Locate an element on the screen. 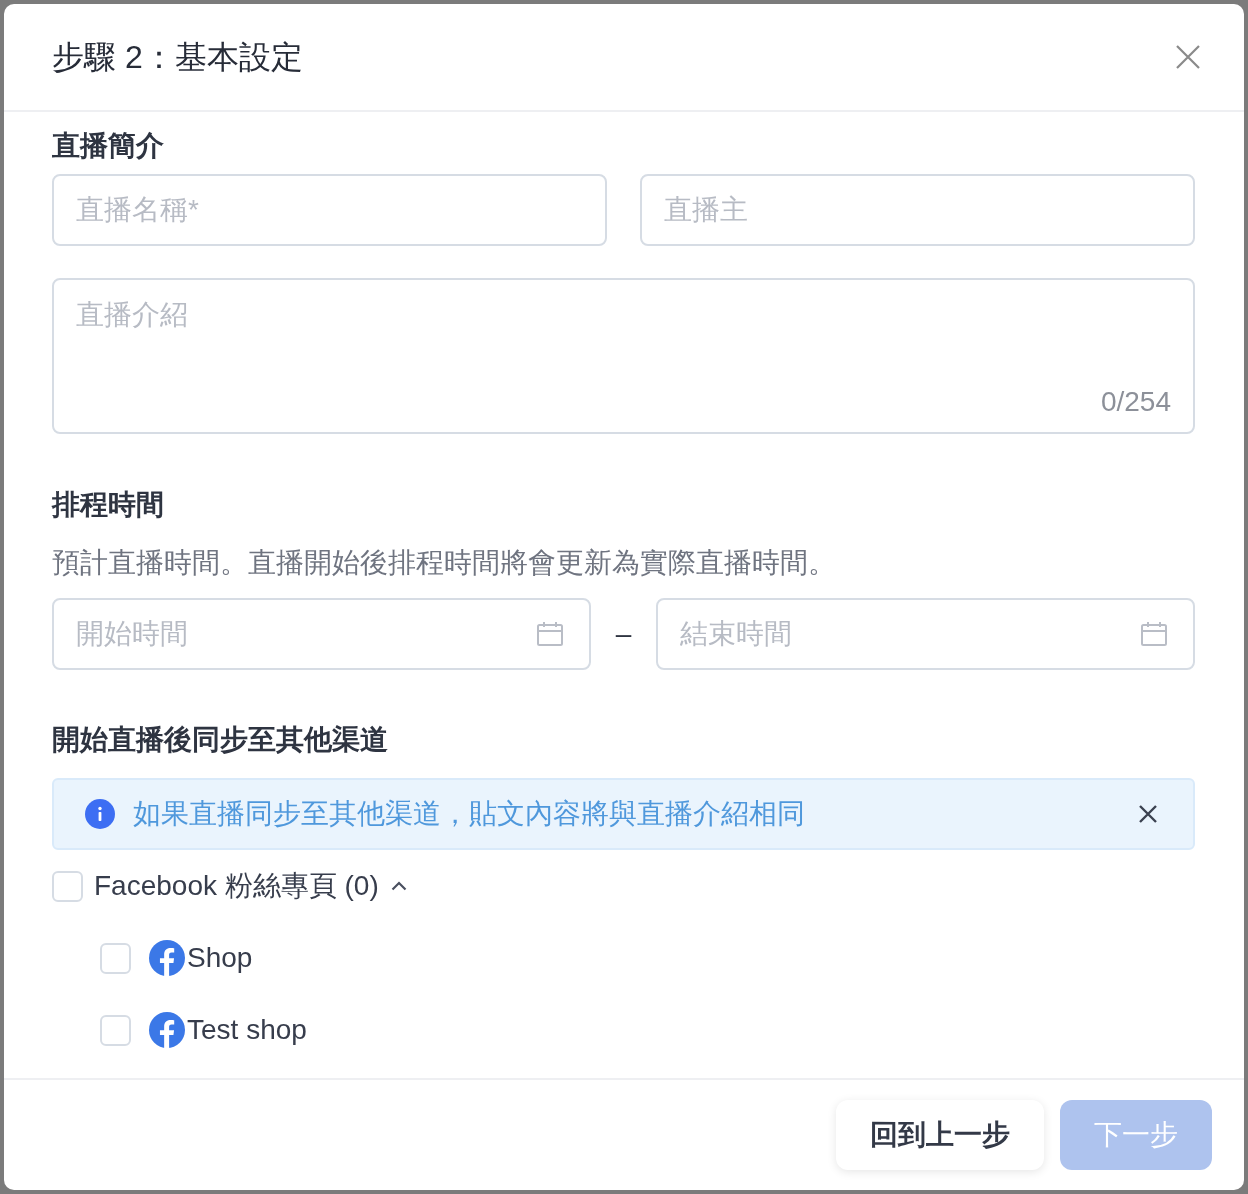 Image resolution: width=1248 pixels, height=1194 pixels. close-button is located at coordinates (1188, 57).